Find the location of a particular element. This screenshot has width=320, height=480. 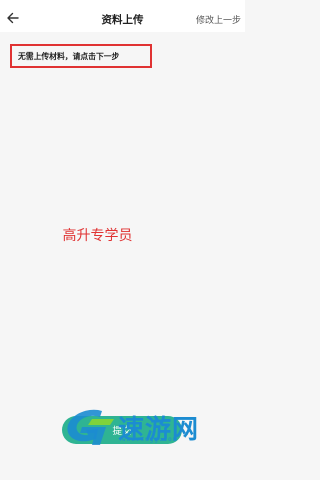

submit-label: 提交 is located at coordinates (122, 431).